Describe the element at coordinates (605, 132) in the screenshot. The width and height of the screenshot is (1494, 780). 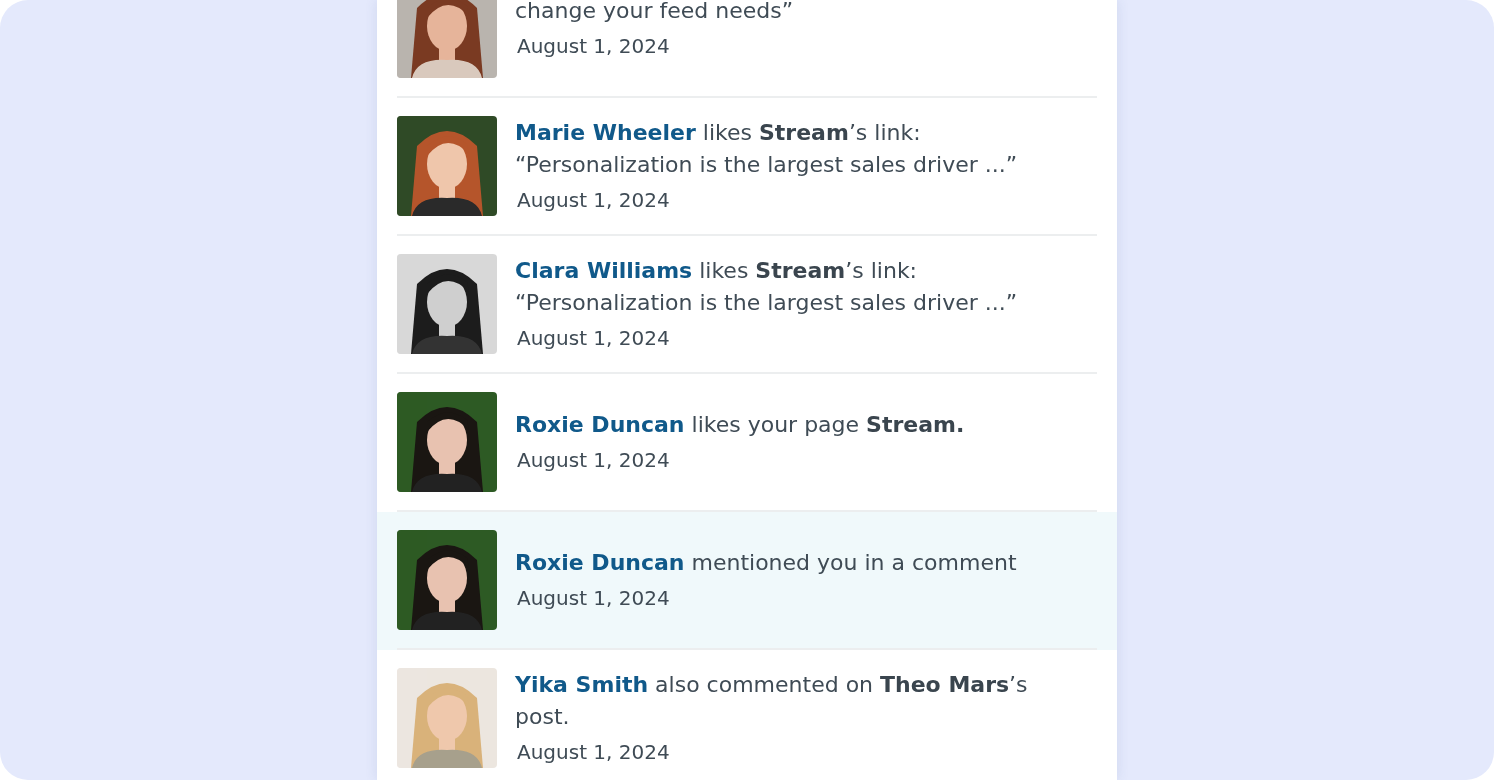
I see `user-link: Marie Wheeler` at that location.